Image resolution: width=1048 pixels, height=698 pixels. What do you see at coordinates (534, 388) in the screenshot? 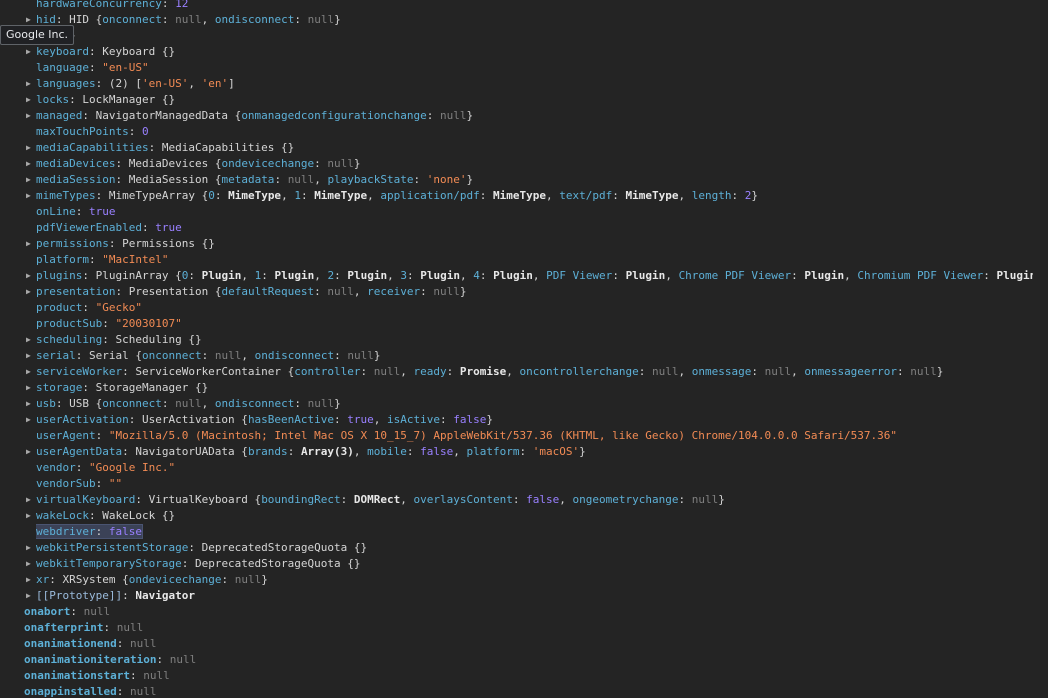
I see `property-row: storage: StorageManager {}` at bounding box center [534, 388].